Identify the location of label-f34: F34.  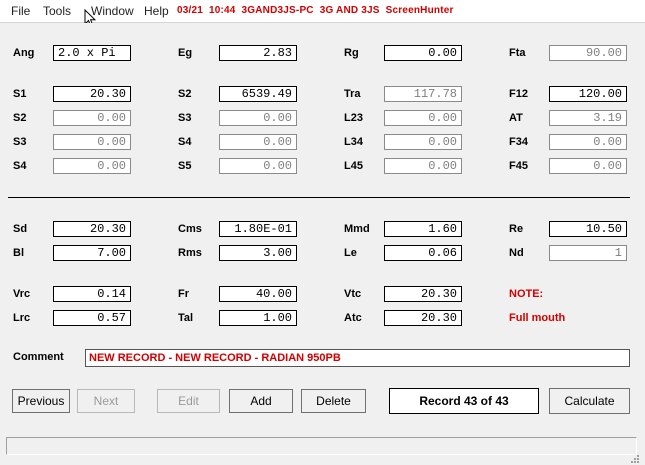
(518, 142).